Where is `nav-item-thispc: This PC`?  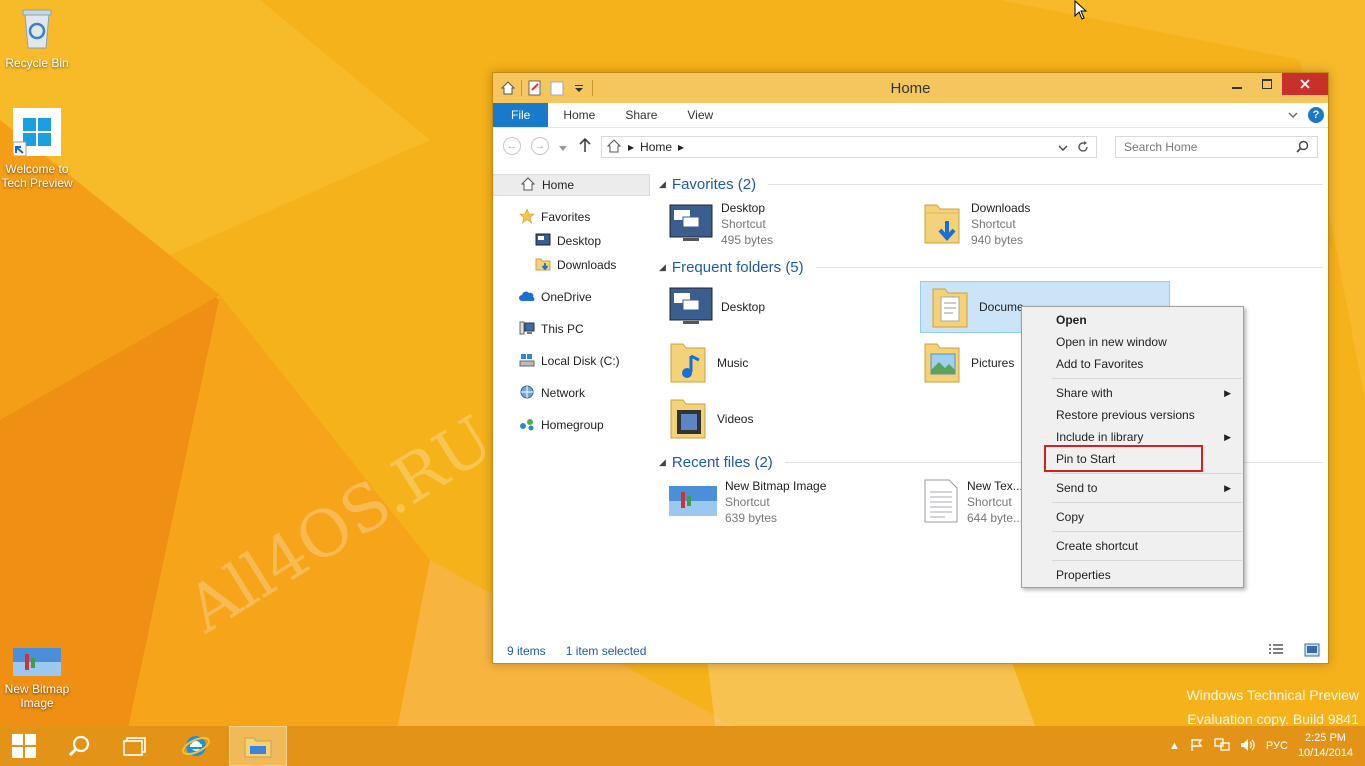 nav-item-thispc: This PC is located at coordinates (571, 329).